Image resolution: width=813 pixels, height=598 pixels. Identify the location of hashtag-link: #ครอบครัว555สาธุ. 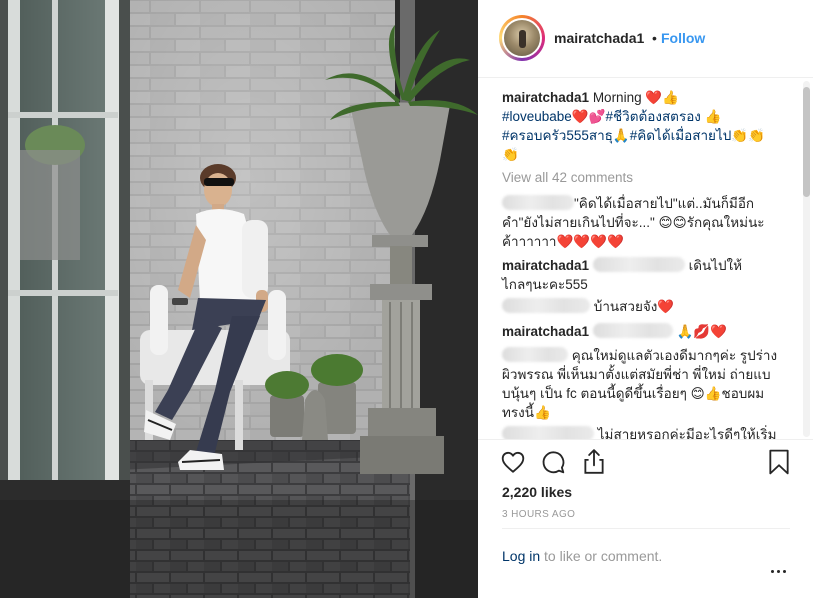
(557, 135).